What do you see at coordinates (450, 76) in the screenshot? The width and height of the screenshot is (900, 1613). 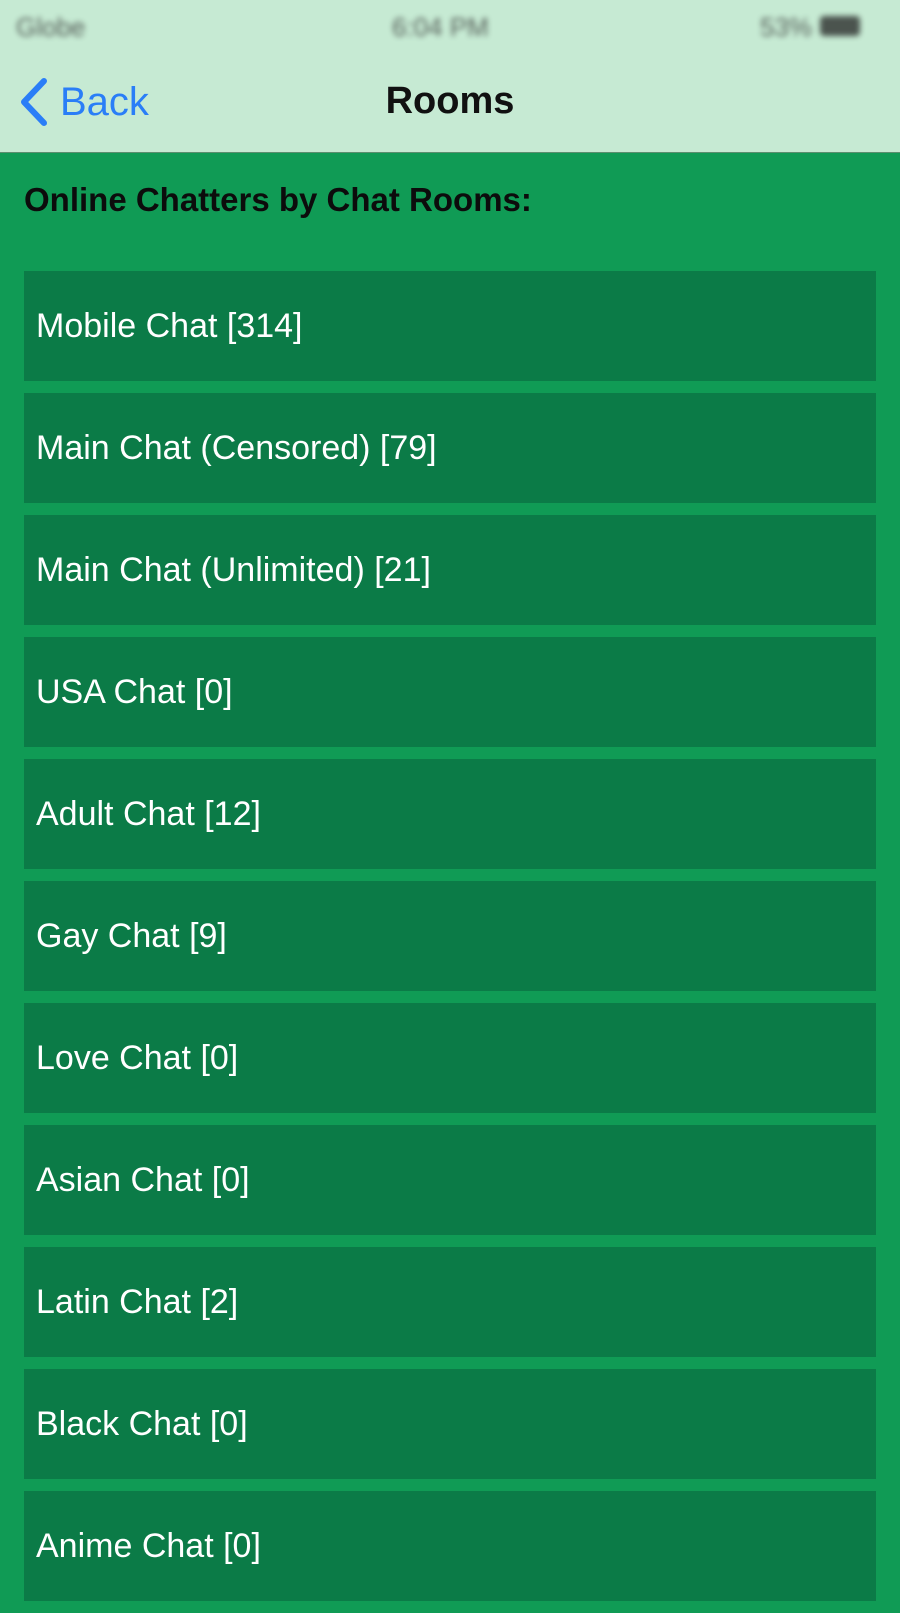 I see `navigation-header: Globe 6:04 PM 53% Back Rooms` at bounding box center [450, 76].